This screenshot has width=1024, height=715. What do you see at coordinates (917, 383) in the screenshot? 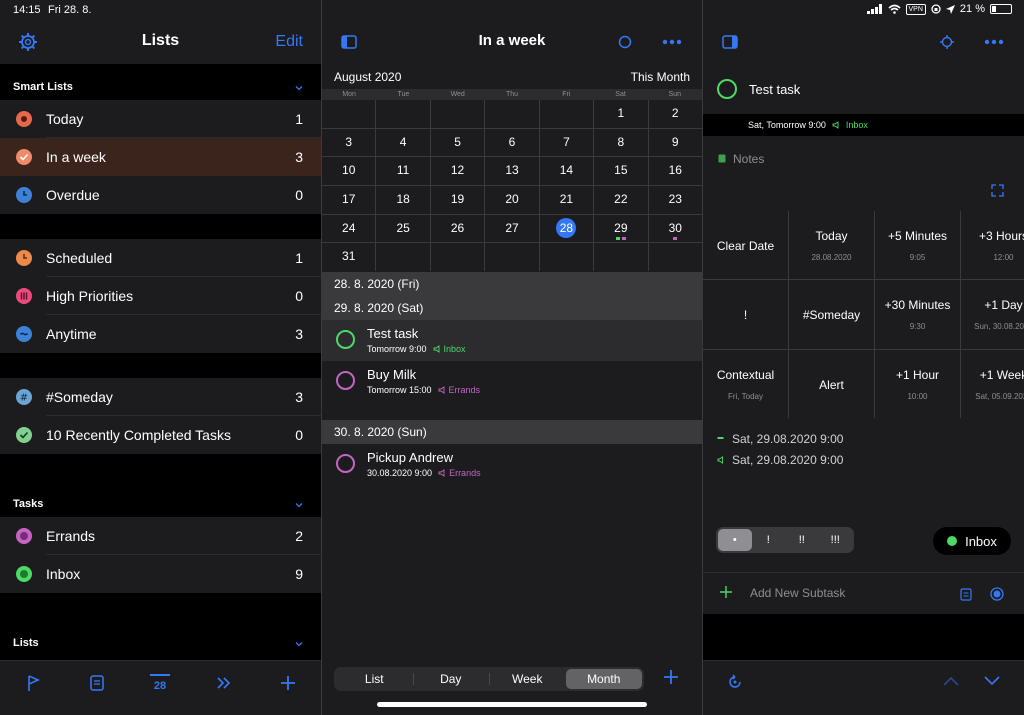
I see `quick-date-button: +1 Hour 10:00` at bounding box center [917, 383].